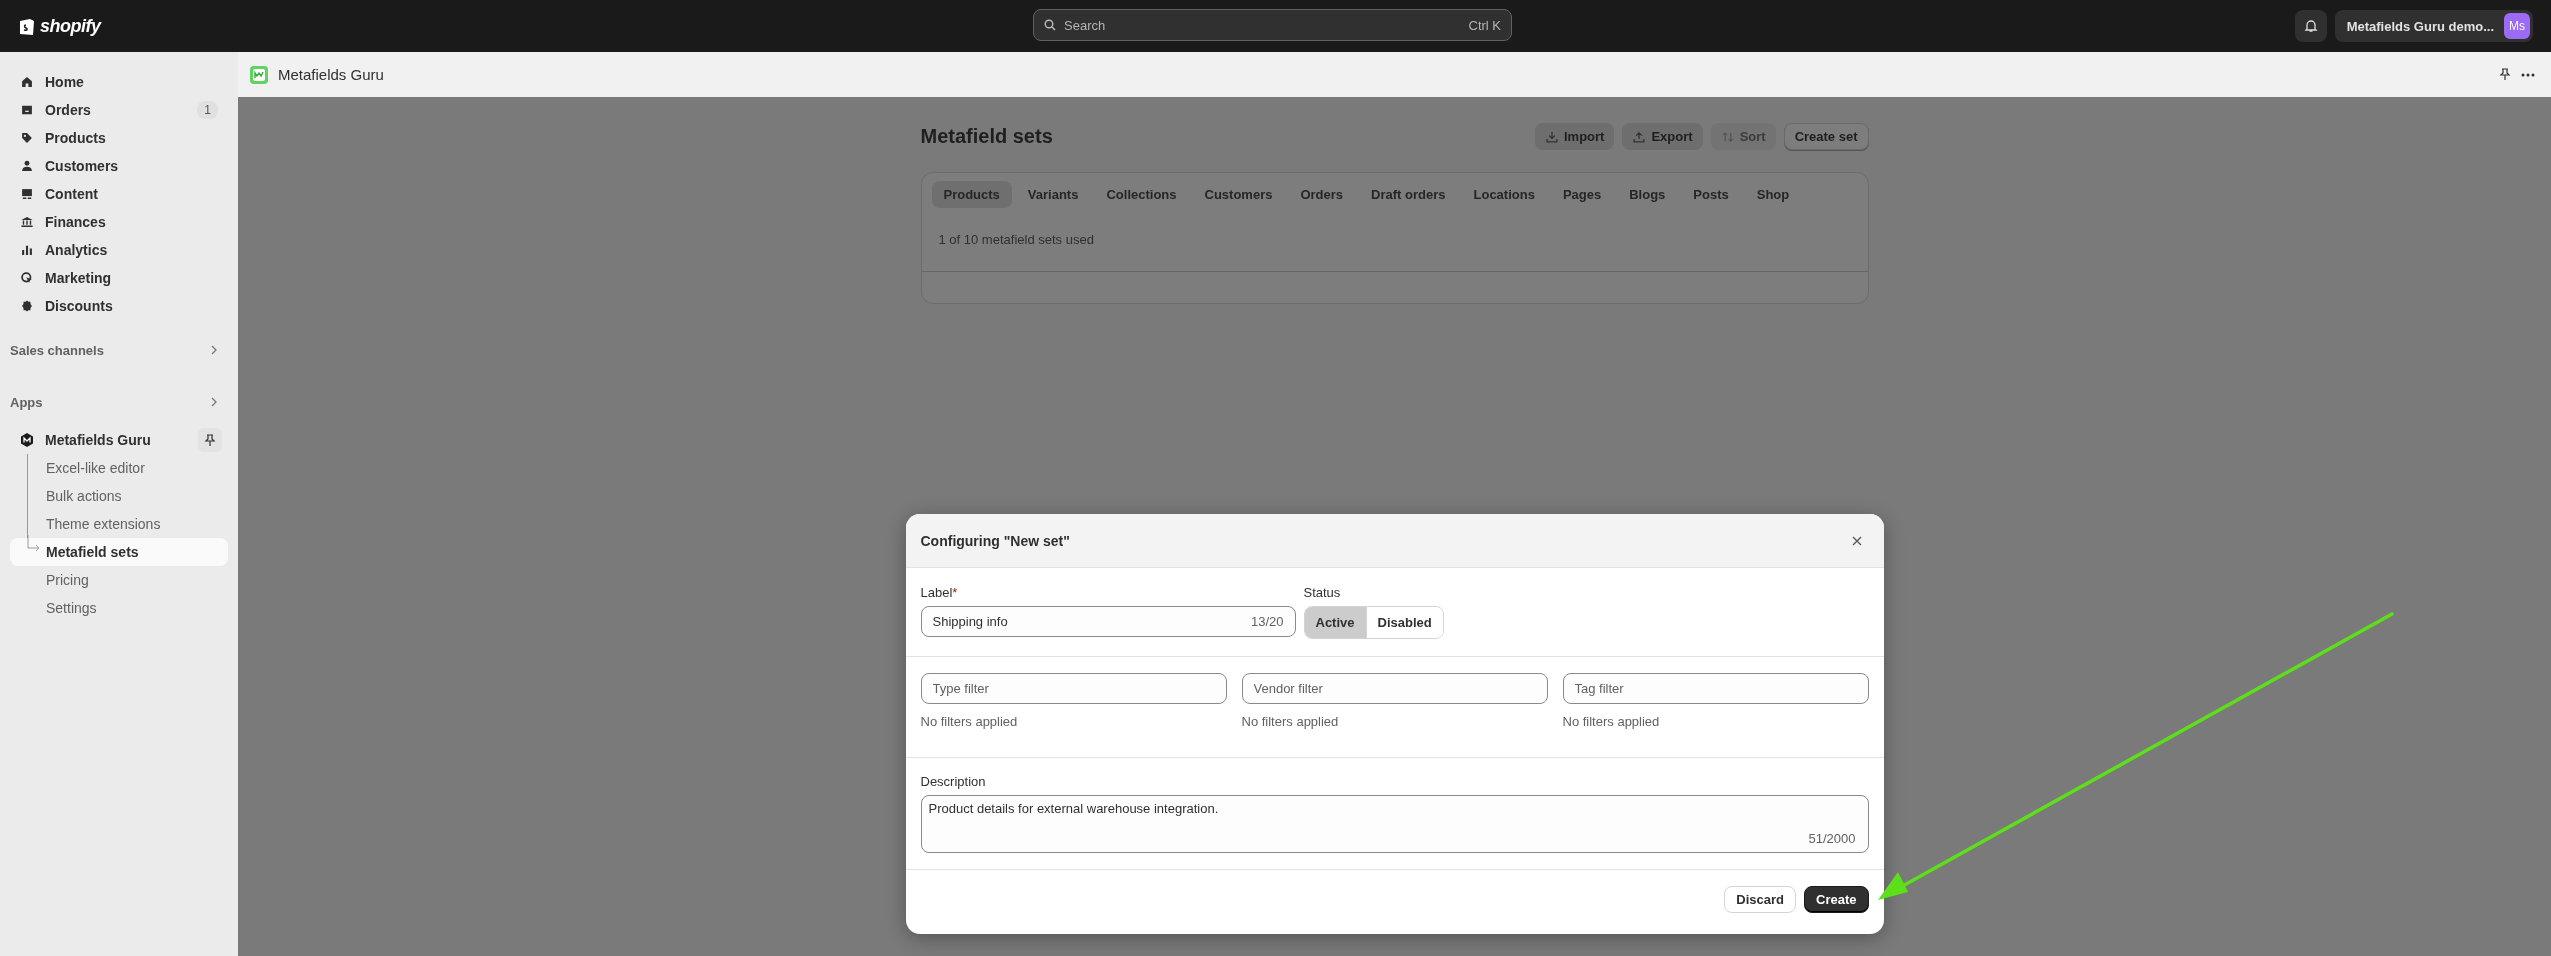 This screenshot has height=956, width=2551. Describe the element at coordinates (1484, 25) in the screenshot. I see `shortcut-hint: Ctrl K` at that location.